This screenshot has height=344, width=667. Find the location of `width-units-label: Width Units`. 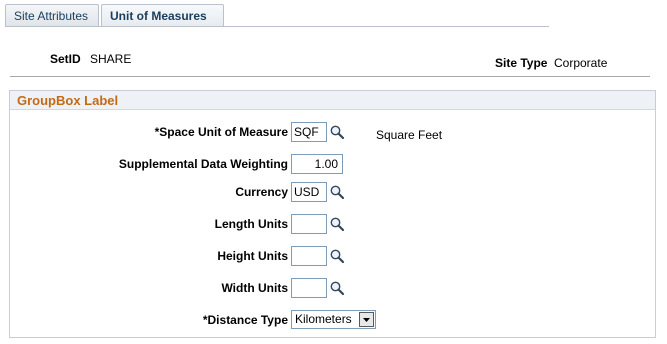

width-units-label: Width Units is located at coordinates (254, 288).